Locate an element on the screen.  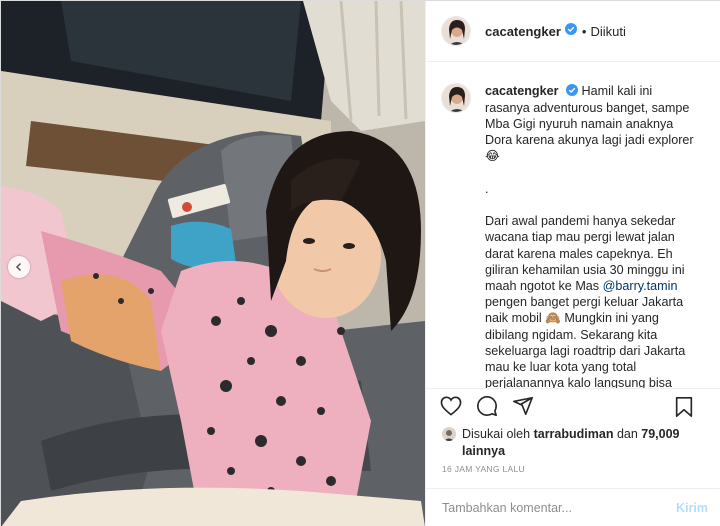
comment-button is located at coordinates (487, 408).